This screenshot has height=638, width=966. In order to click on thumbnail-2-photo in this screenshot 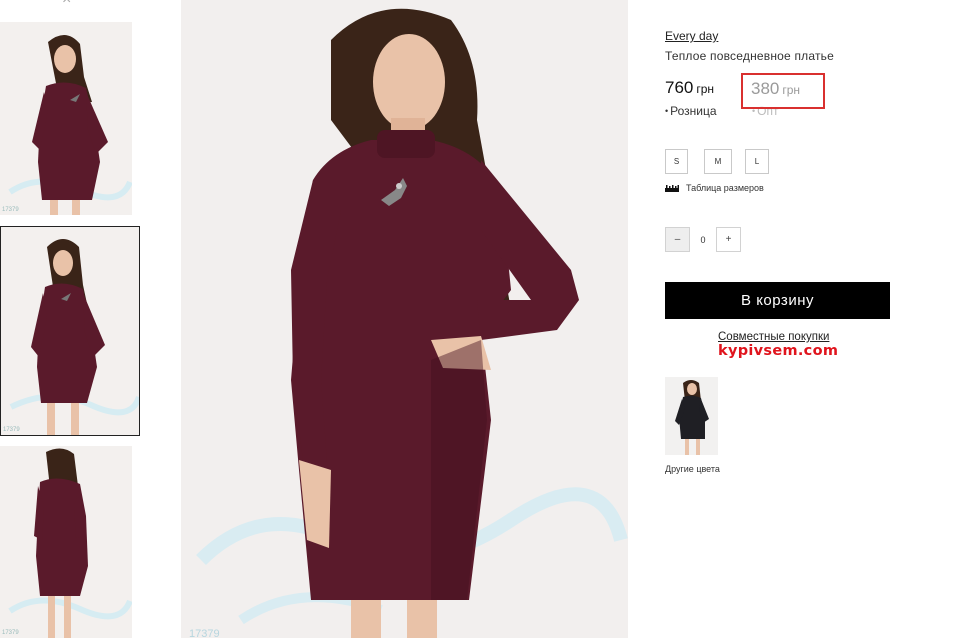, I will do `click(74, 337)`.